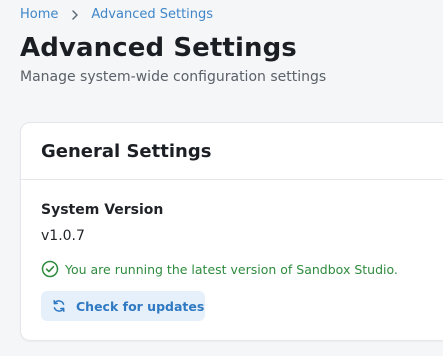  I want to click on chevron-right-icon, so click(74, 14).